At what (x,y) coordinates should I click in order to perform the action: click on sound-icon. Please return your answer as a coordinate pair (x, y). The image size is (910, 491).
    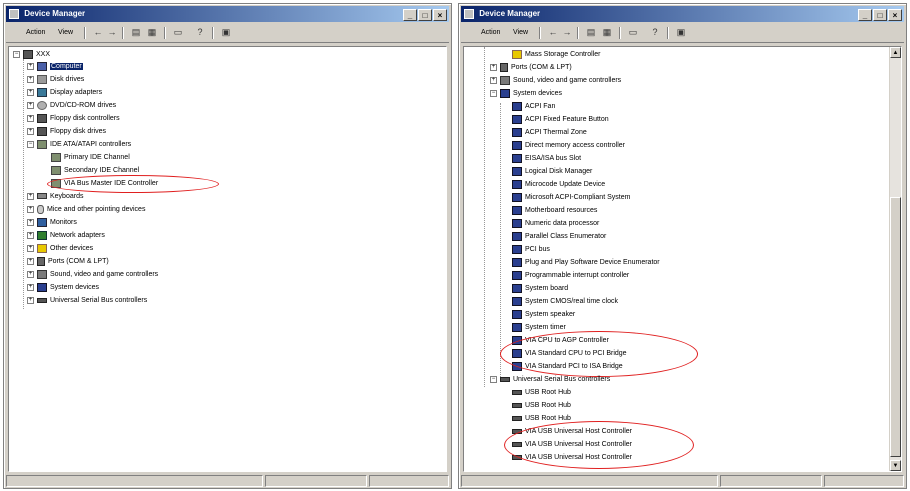
    Looking at the image, I should click on (505, 80).